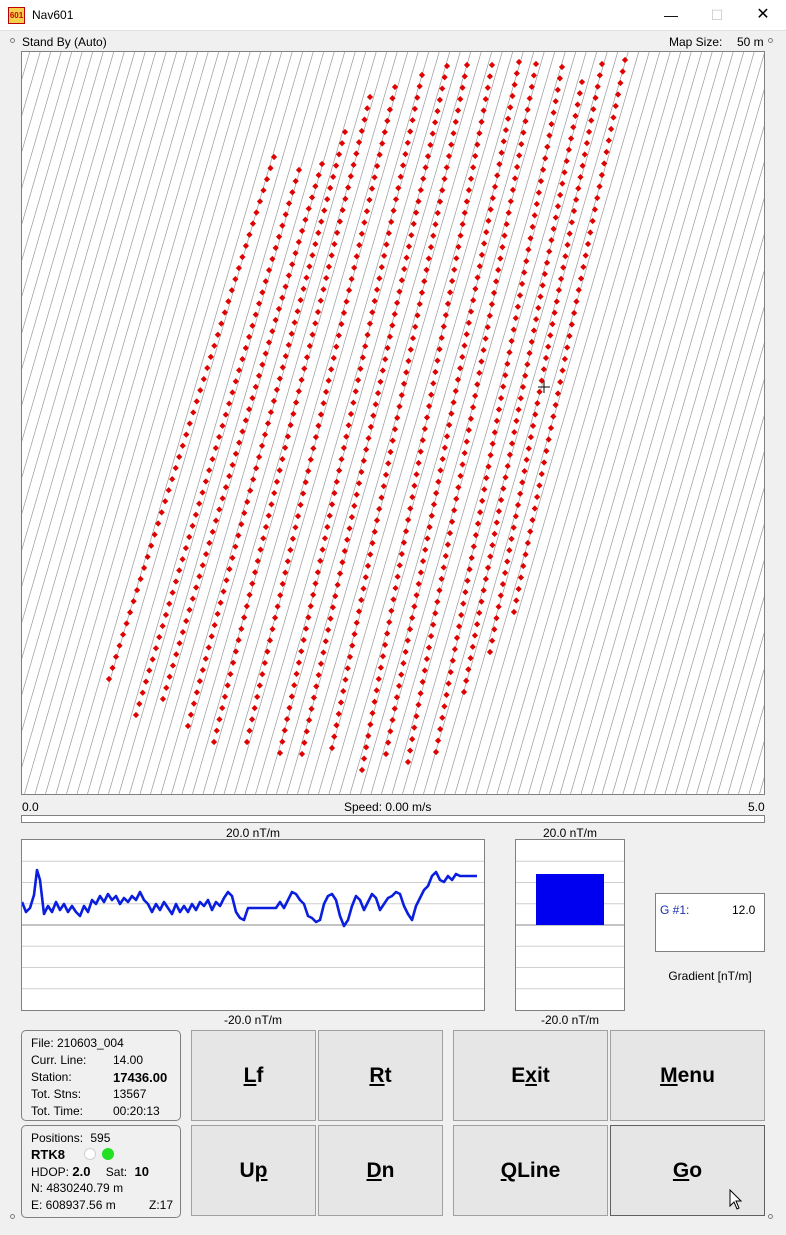  Describe the element at coordinates (380, 1170) in the screenshot. I see `down-button: Dn` at that location.